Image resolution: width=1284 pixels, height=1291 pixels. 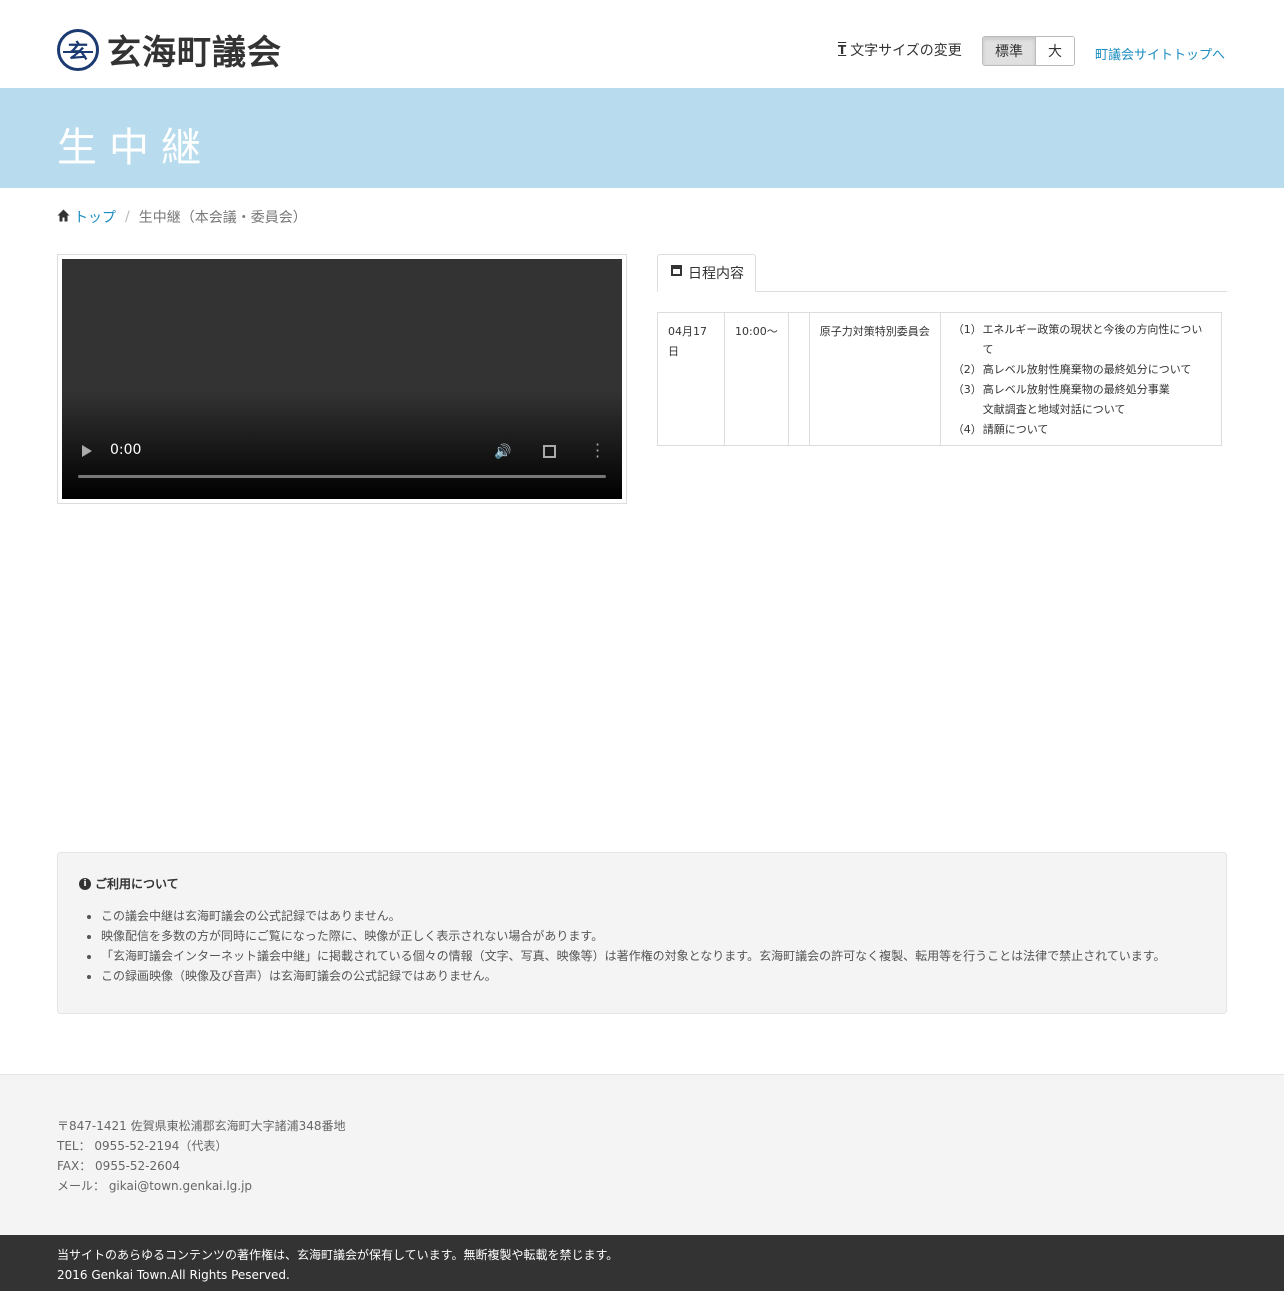 What do you see at coordinates (201, 1126) in the screenshot?
I see `footer-address: 〒847-1421 佐賀県東松浦郡玄海町大字諸浦348番地` at bounding box center [201, 1126].